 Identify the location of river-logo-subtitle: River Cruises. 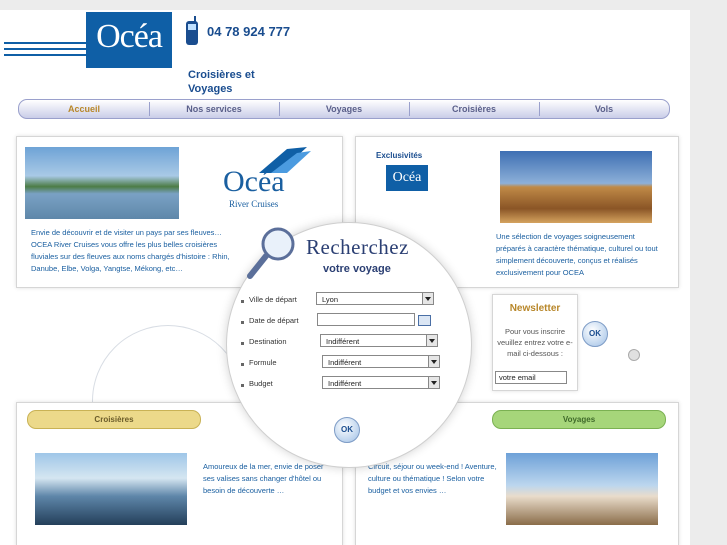
(254, 204).